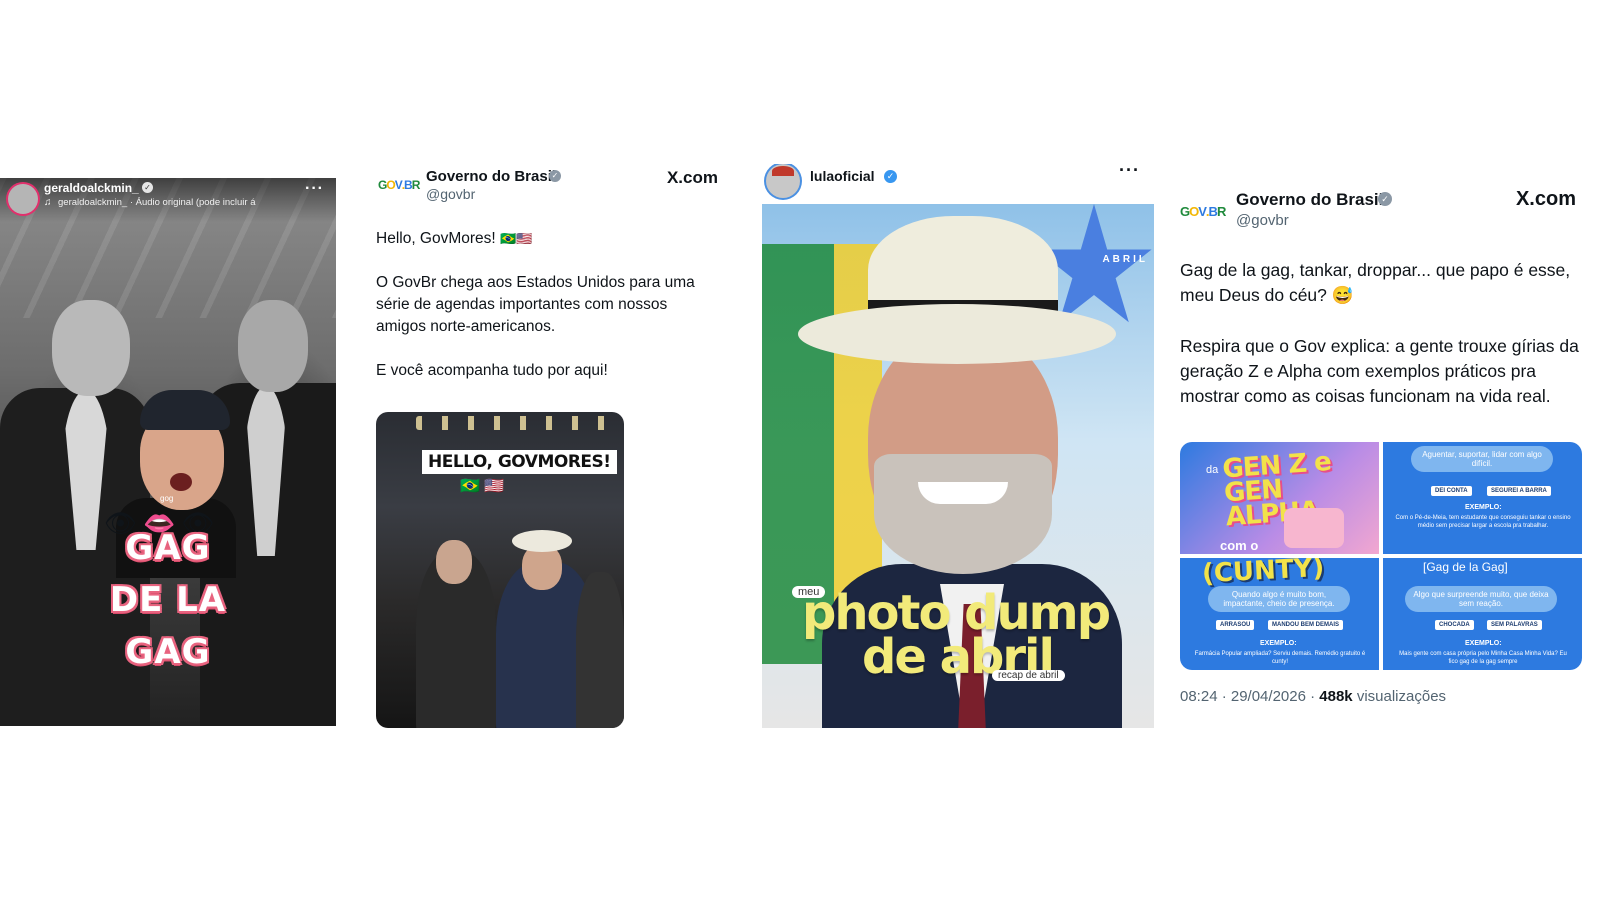  What do you see at coordinates (168, 548) in the screenshot?
I see `gag-sticker-line-1: GAG` at bounding box center [168, 548].